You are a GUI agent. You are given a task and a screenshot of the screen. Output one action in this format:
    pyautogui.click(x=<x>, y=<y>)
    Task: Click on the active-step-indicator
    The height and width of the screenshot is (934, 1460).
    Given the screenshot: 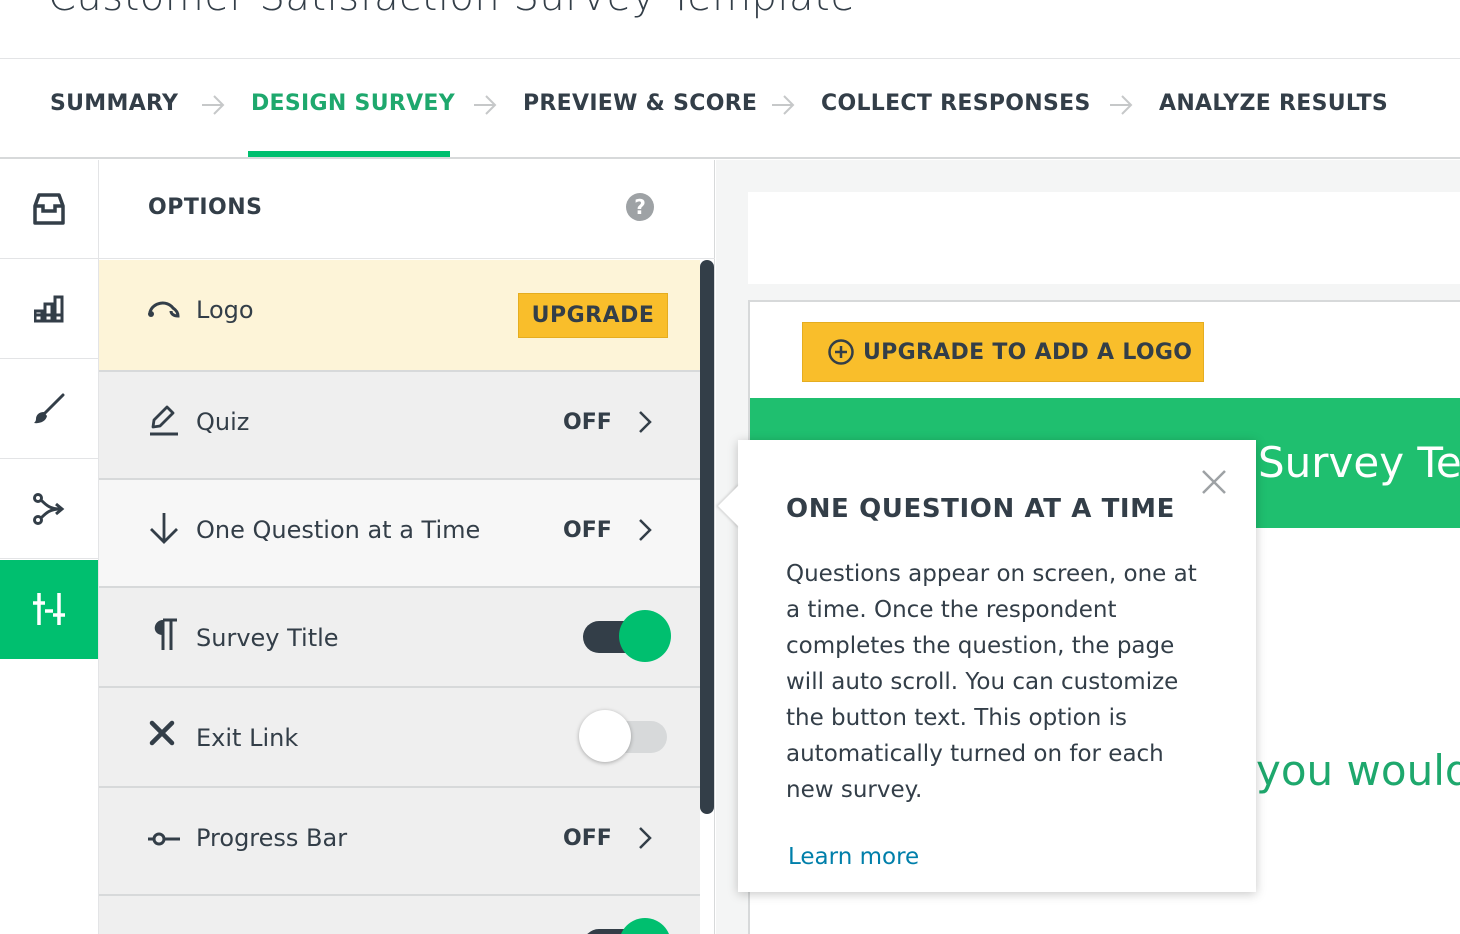 What is the action you would take?
    pyautogui.click(x=349, y=154)
    